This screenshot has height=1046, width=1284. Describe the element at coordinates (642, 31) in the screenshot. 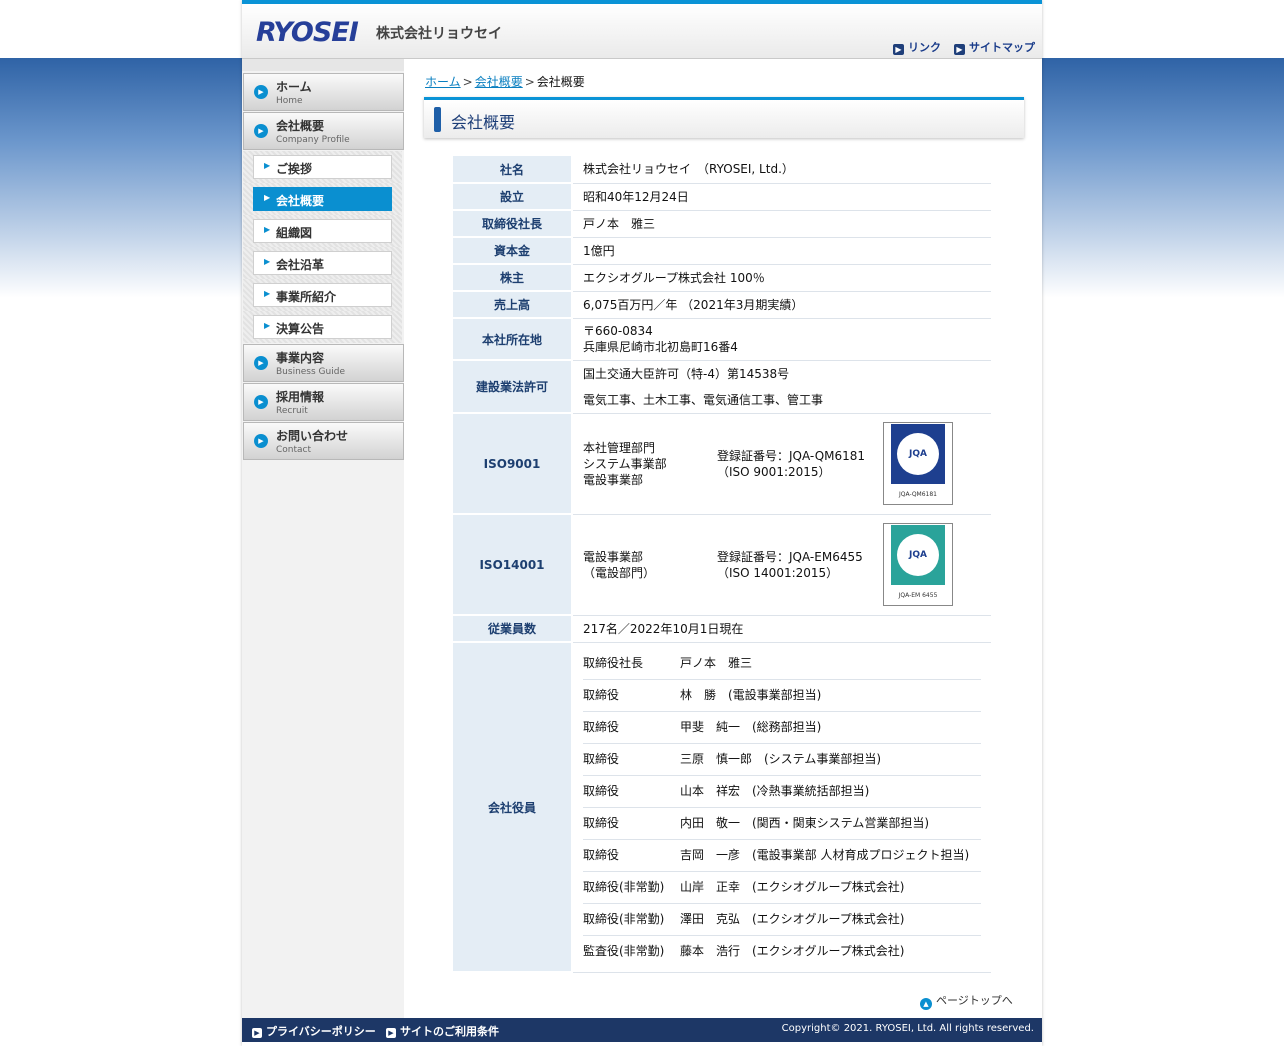

I see `site-header: RYOSEI 株式会社リョウセイ ▶ リンク ▶ サイトマップ` at that location.